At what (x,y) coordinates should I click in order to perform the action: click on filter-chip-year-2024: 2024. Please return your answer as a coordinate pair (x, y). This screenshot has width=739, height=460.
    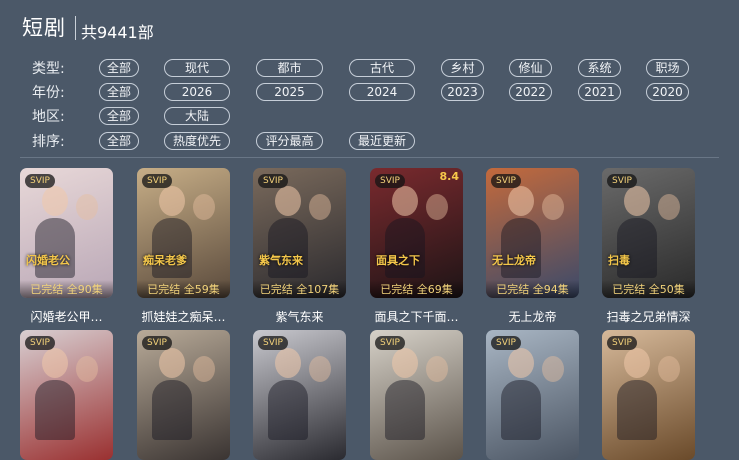
    Looking at the image, I should click on (382, 92).